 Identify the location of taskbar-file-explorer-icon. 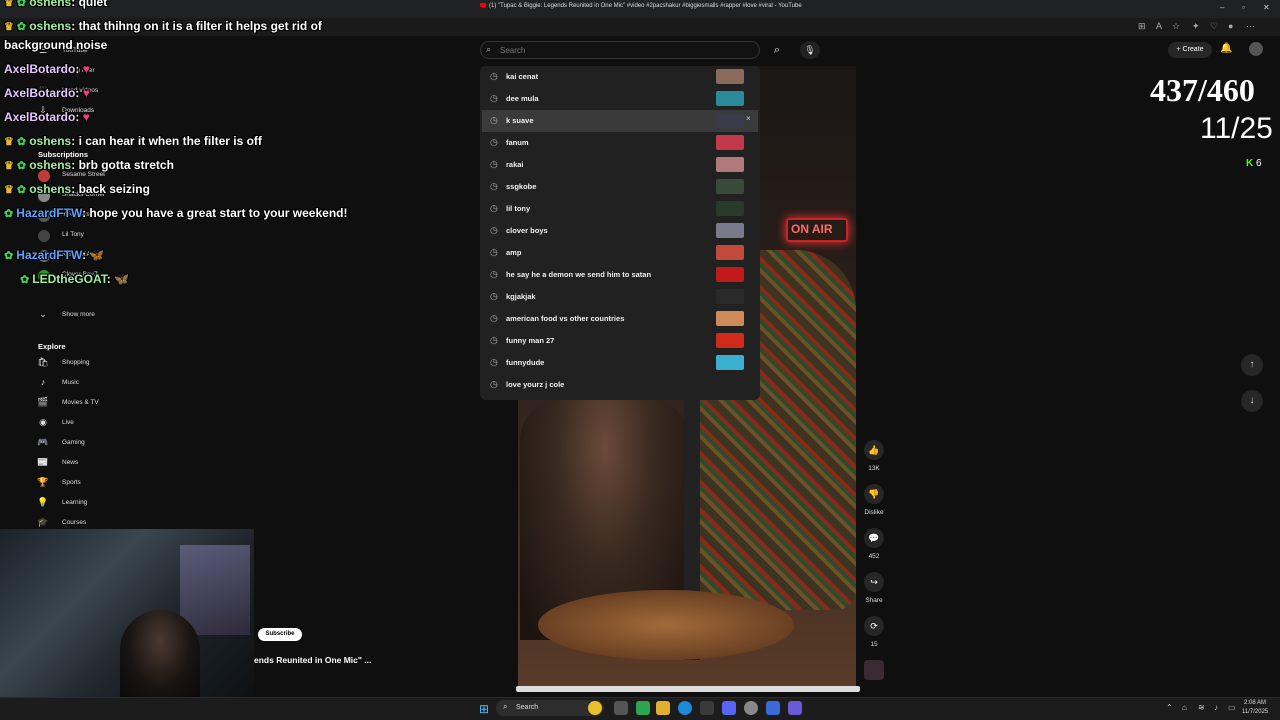
(663, 708).